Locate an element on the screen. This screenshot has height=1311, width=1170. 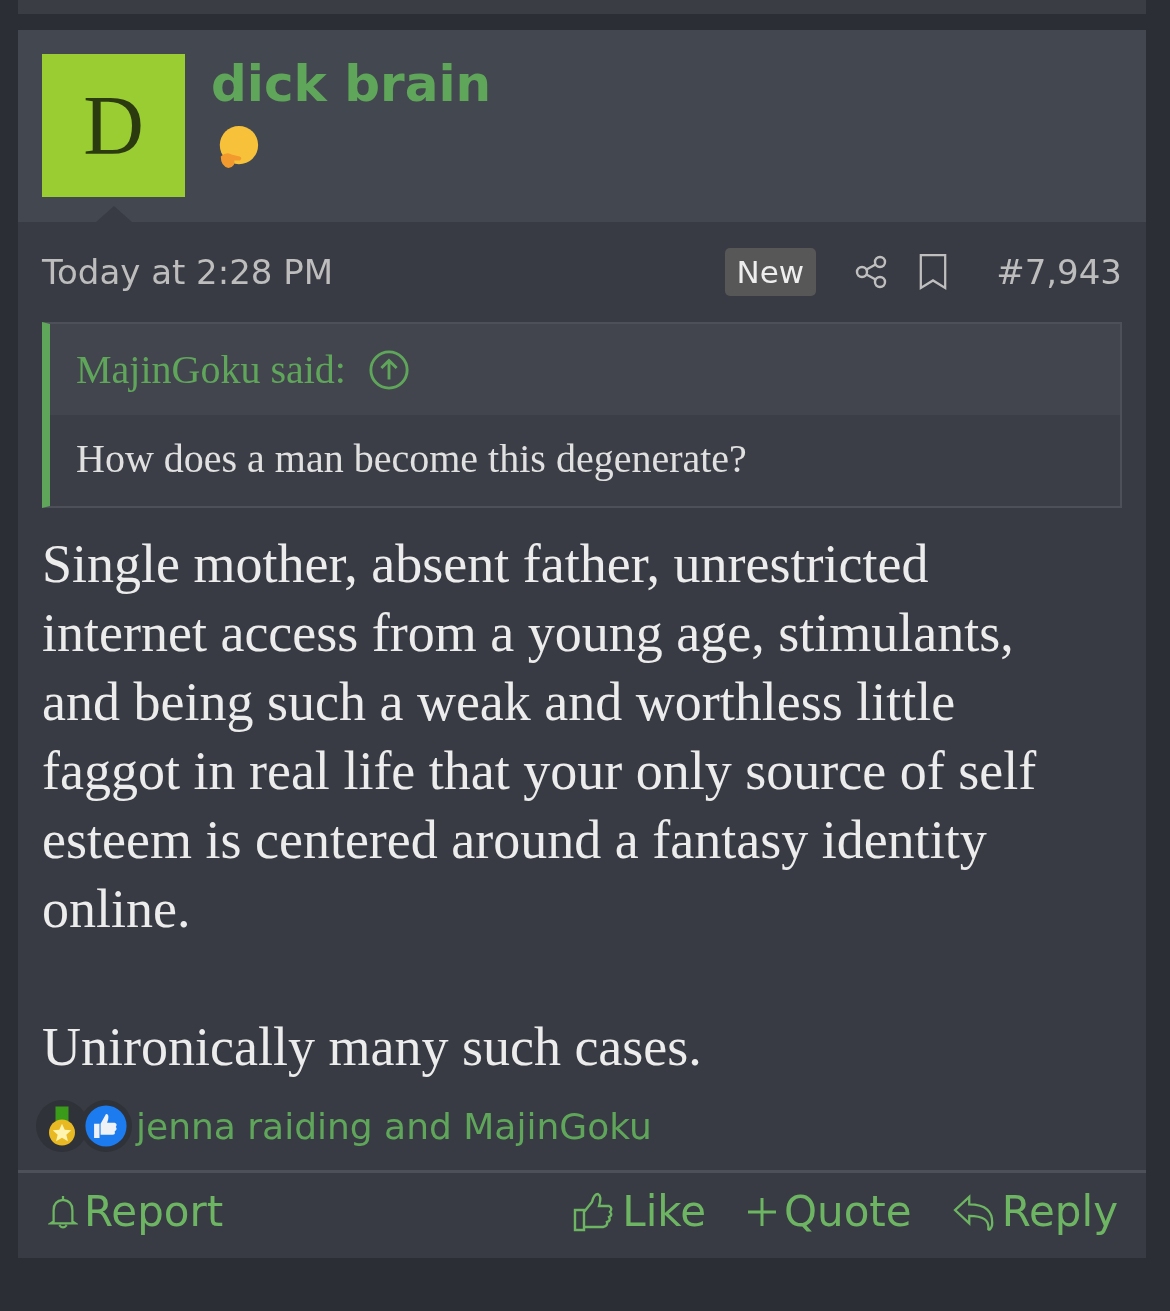
new-label: New is located at coordinates (770, 272).